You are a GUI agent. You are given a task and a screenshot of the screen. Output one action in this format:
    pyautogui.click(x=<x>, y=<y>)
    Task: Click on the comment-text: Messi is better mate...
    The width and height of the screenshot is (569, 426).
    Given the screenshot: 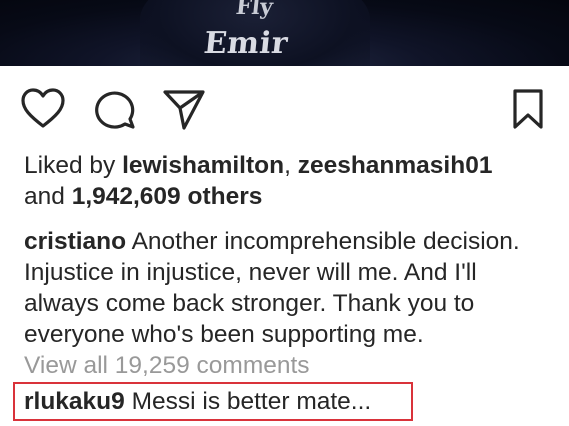 What is the action you would take?
    pyautogui.click(x=248, y=401)
    